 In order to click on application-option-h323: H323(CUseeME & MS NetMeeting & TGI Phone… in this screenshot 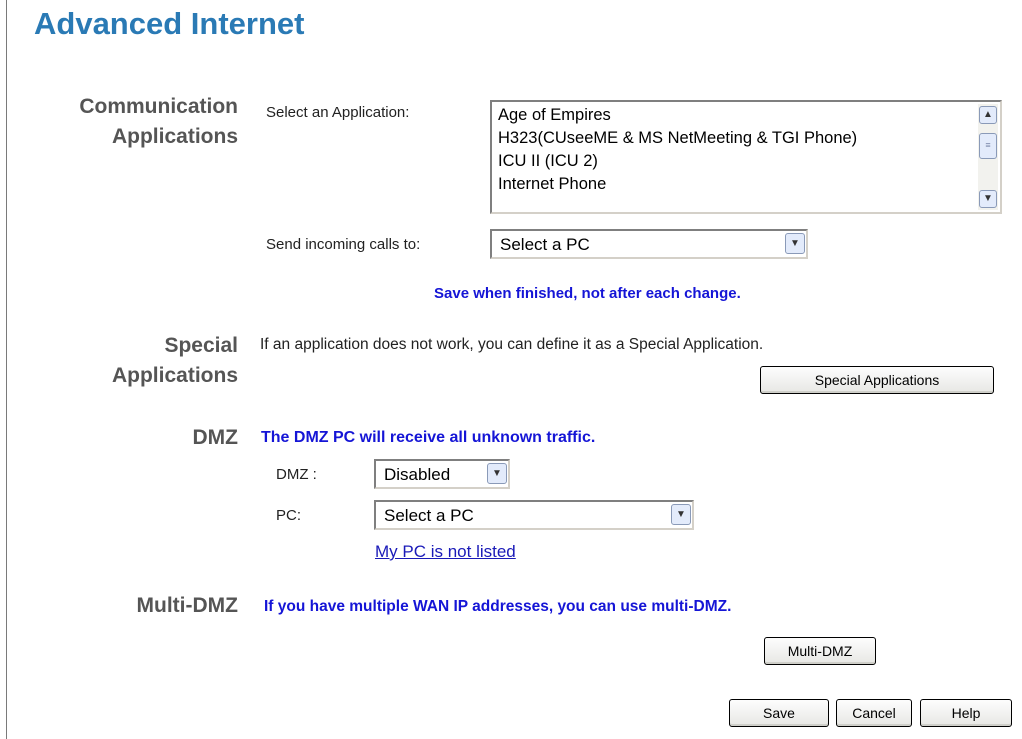, I will do `click(735, 138)`.